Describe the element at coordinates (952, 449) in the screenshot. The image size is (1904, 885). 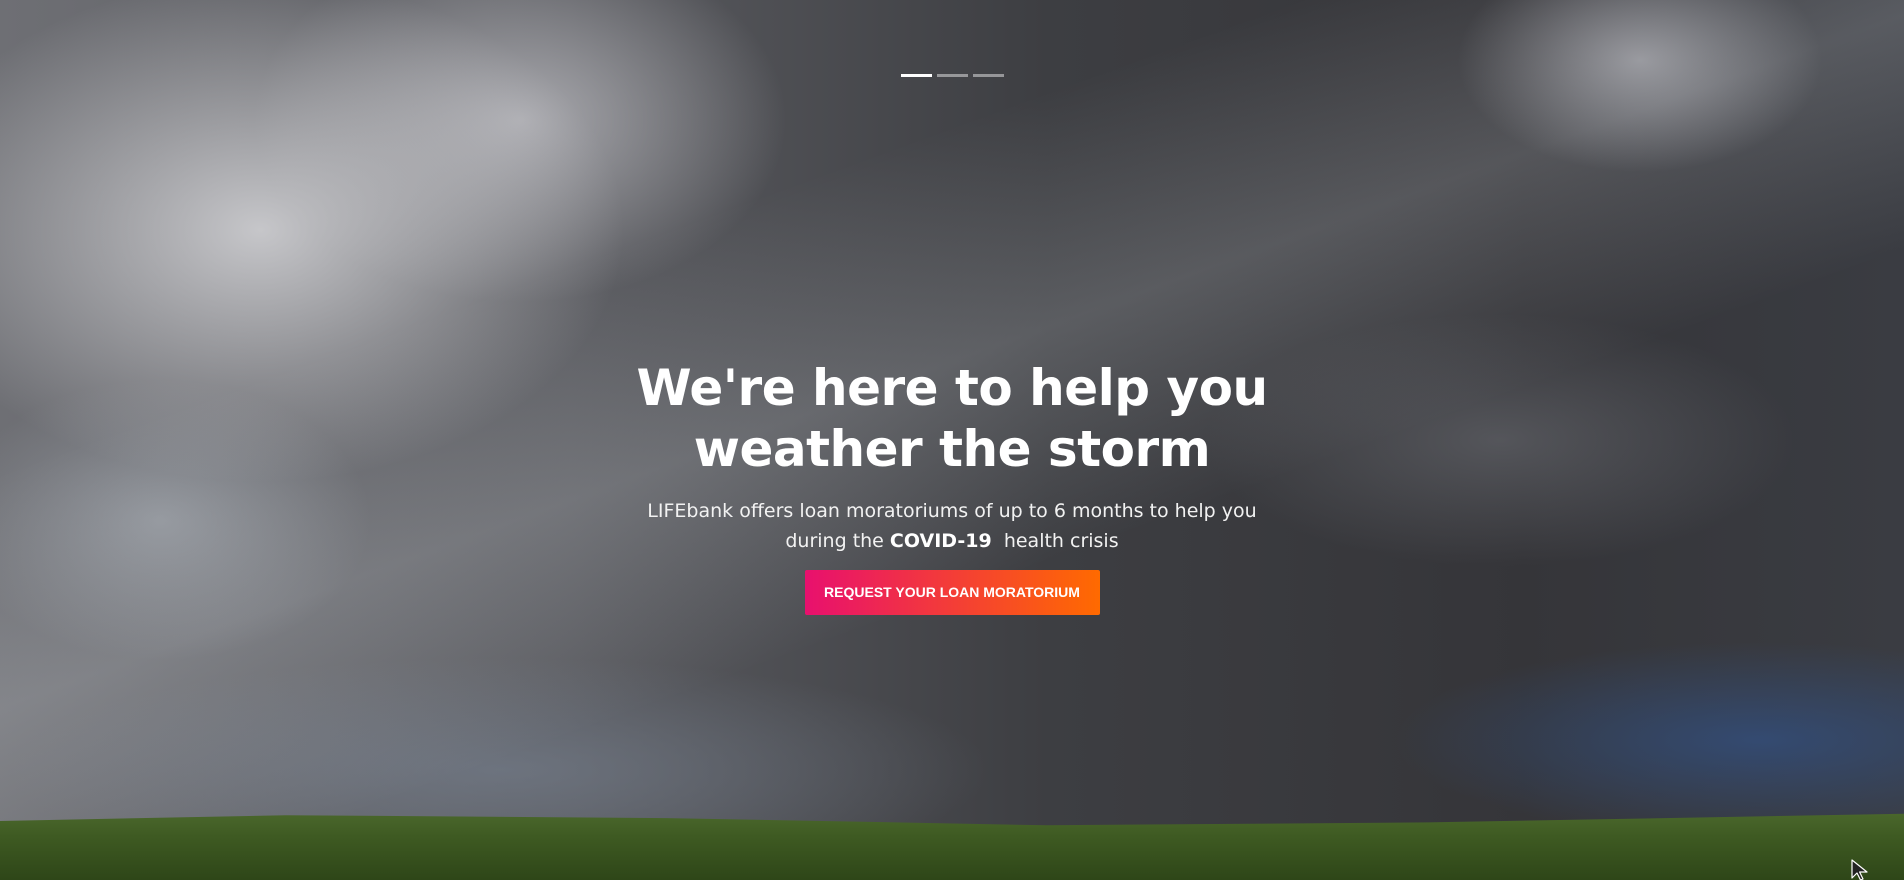
I see `headline-line-2: weather the storm` at that location.